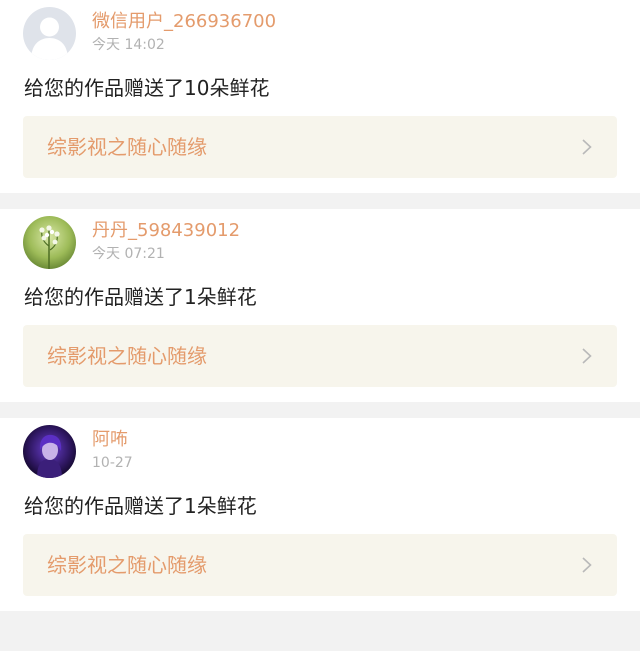  Describe the element at coordinates (147, 88) in the screenshot. I see `gift-message: 给您的作品赠送了10朵鲜花` at that location.